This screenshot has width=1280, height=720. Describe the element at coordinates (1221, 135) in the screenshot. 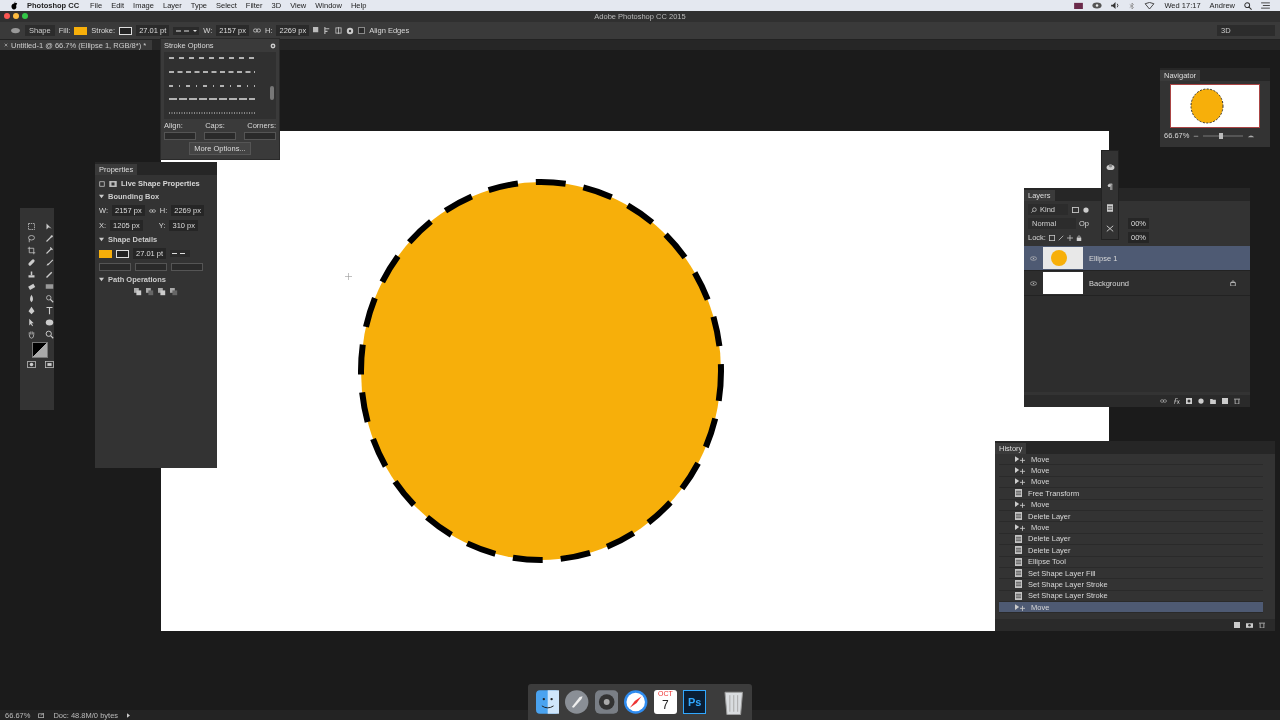

I see `zoom-slider-thumb` at that location.